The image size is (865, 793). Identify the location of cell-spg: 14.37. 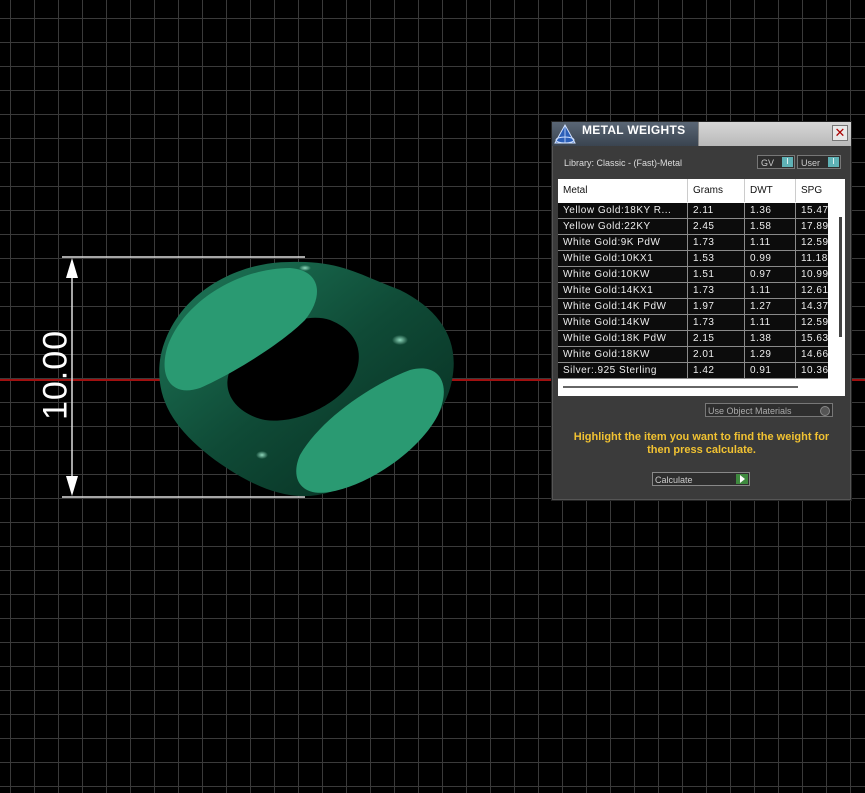
(815, 306).